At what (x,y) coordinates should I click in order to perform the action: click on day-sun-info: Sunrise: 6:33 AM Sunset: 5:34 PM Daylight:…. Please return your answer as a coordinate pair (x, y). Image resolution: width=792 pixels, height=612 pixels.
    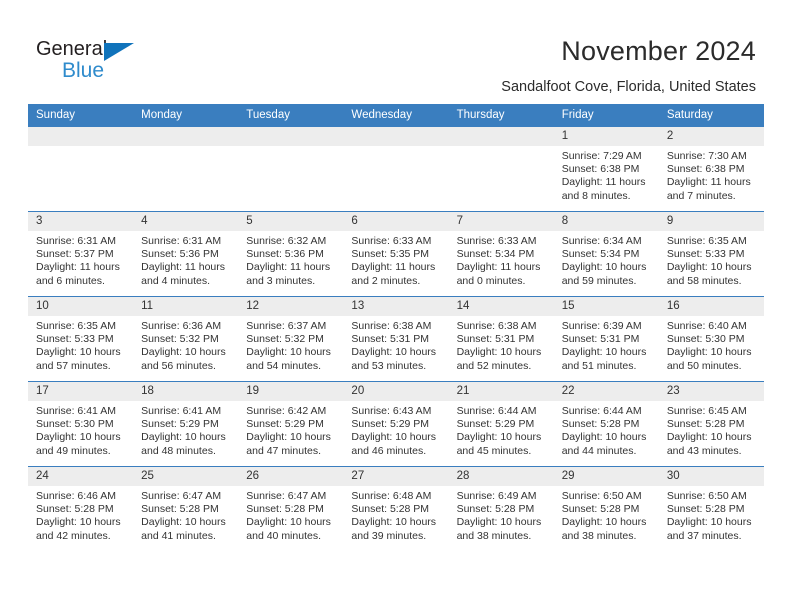
    Looking at the image, I should click on (501, 259).